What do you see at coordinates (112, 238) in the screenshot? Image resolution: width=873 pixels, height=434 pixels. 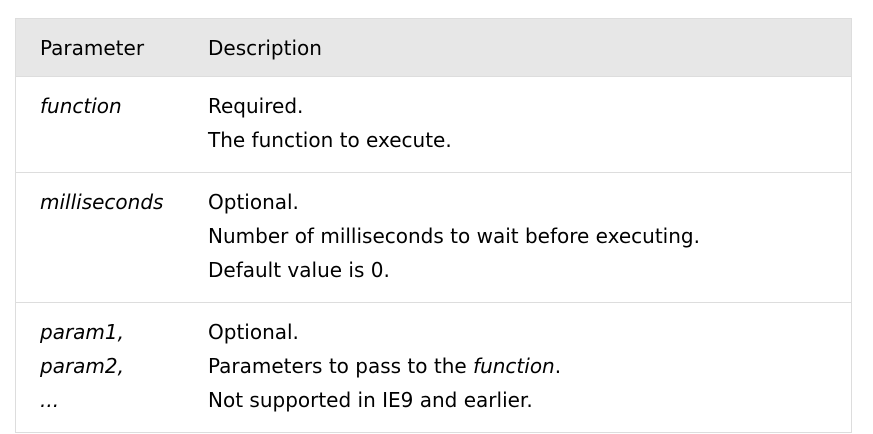 I see `param-cell: milliseconds` at bounding box center [112, 238].